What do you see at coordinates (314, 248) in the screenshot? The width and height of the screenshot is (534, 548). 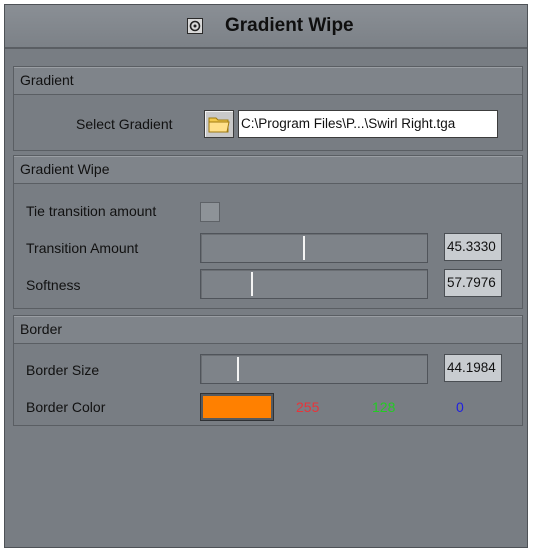 I see `transition-amount-slider` at bounding box center [314, 248].